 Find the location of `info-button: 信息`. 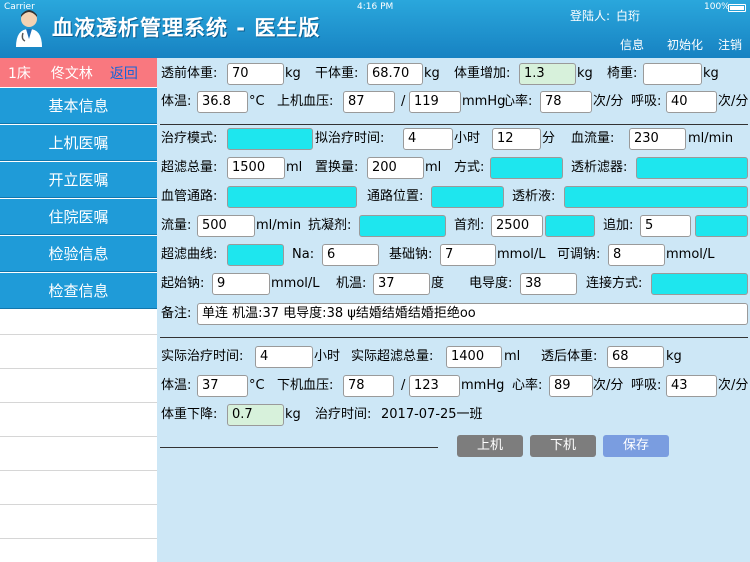

info-button: 信息 is located at coordinates (632, 44).